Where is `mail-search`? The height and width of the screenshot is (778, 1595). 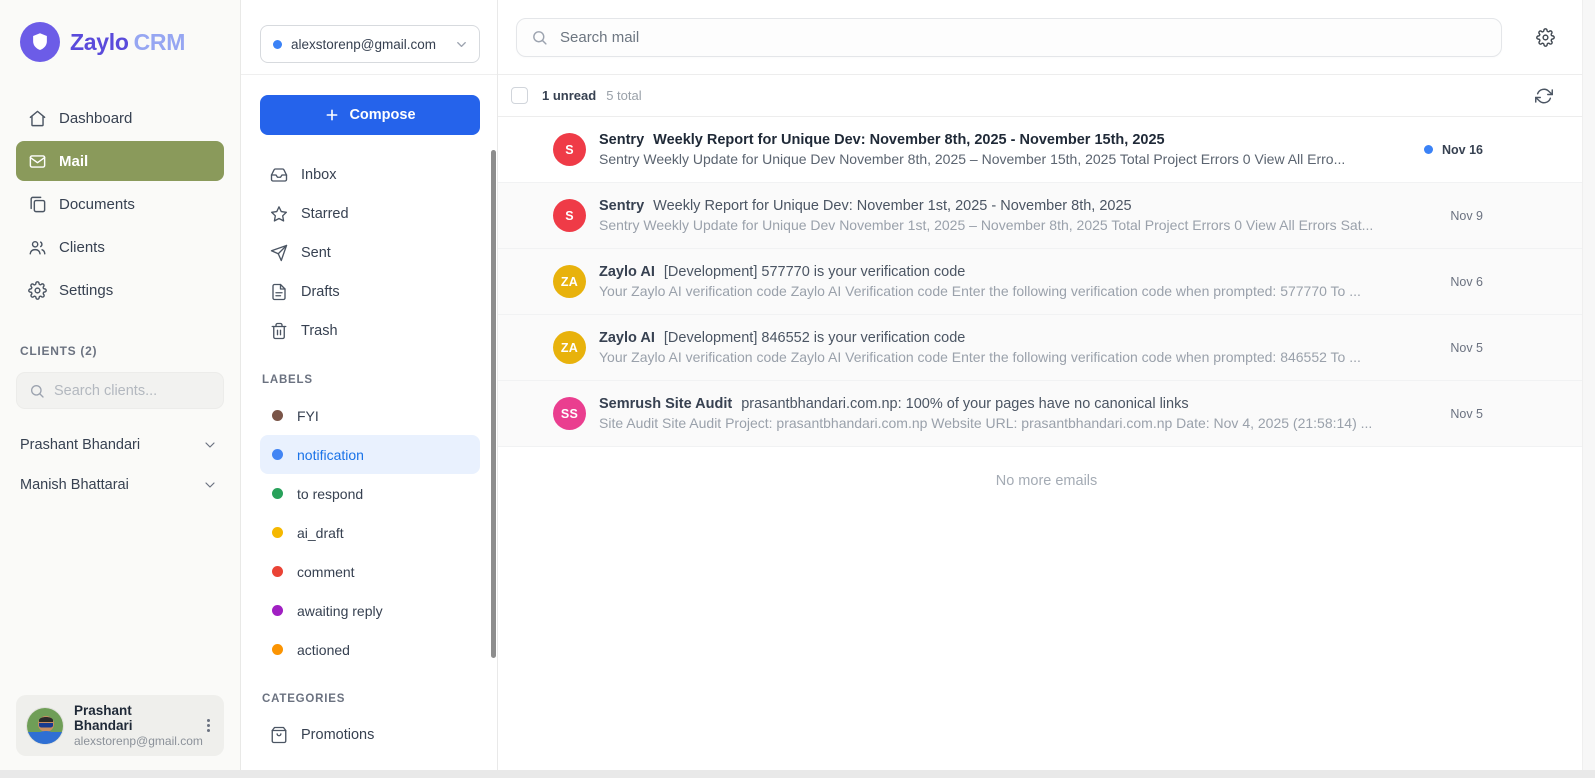 mail-search is located at coordinates (1009, 37).